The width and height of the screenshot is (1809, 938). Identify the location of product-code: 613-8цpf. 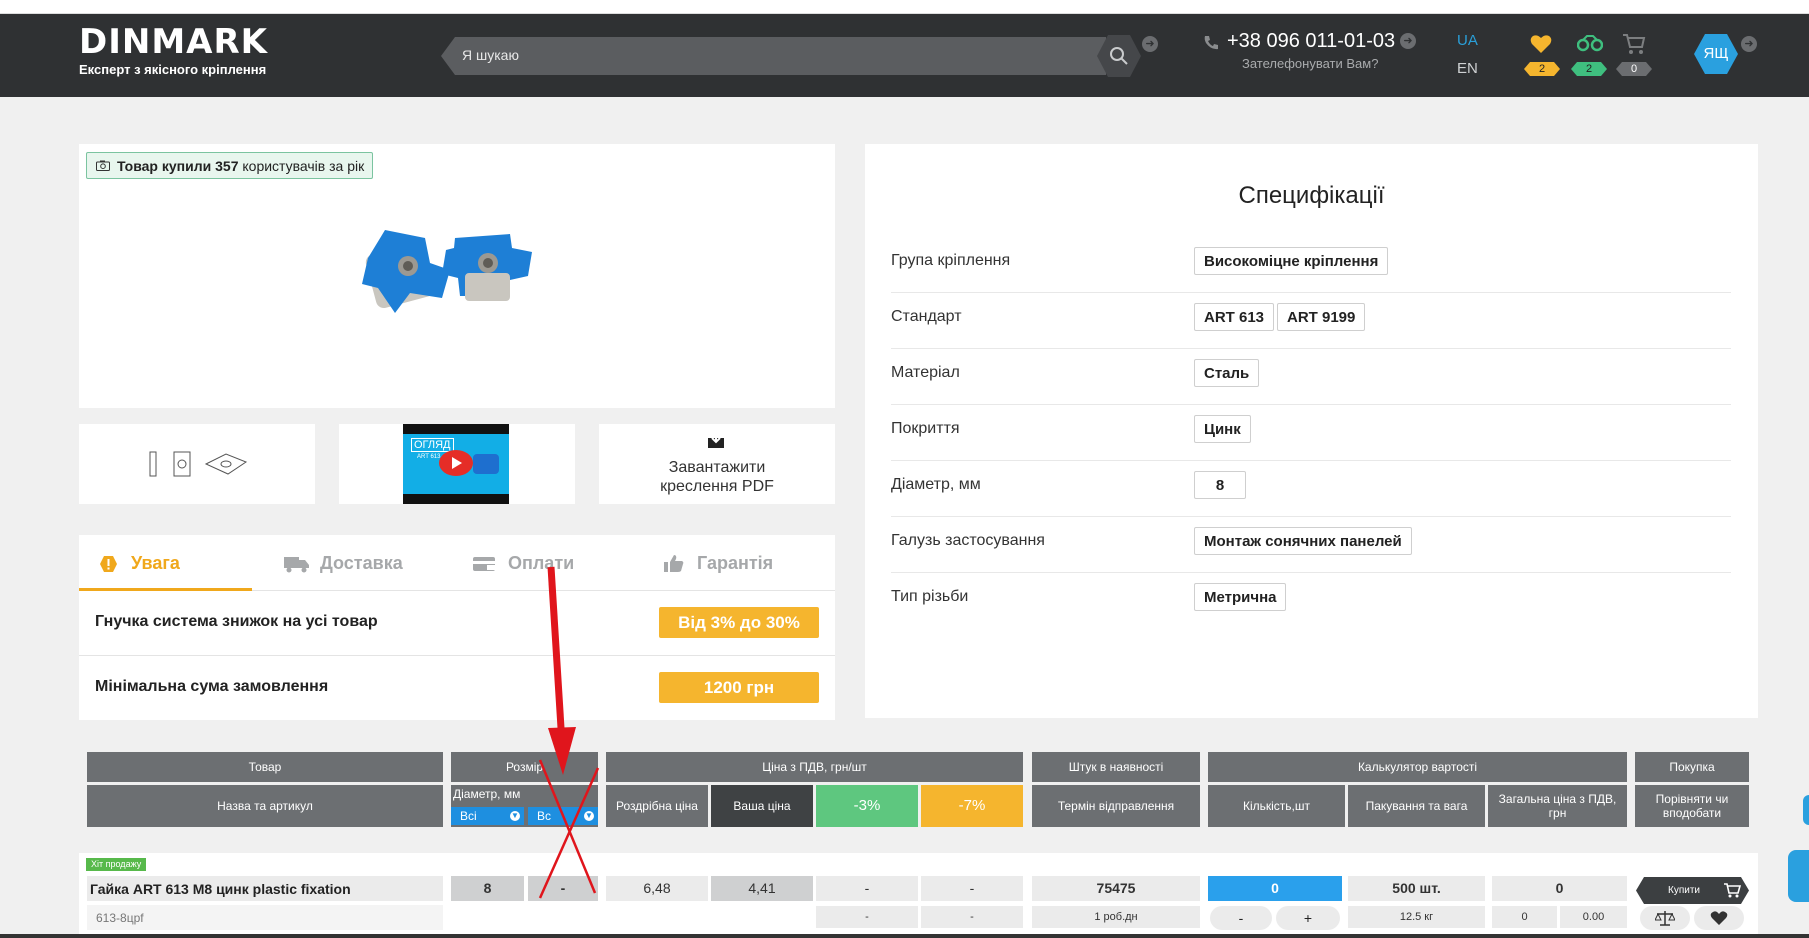
(120, 918).